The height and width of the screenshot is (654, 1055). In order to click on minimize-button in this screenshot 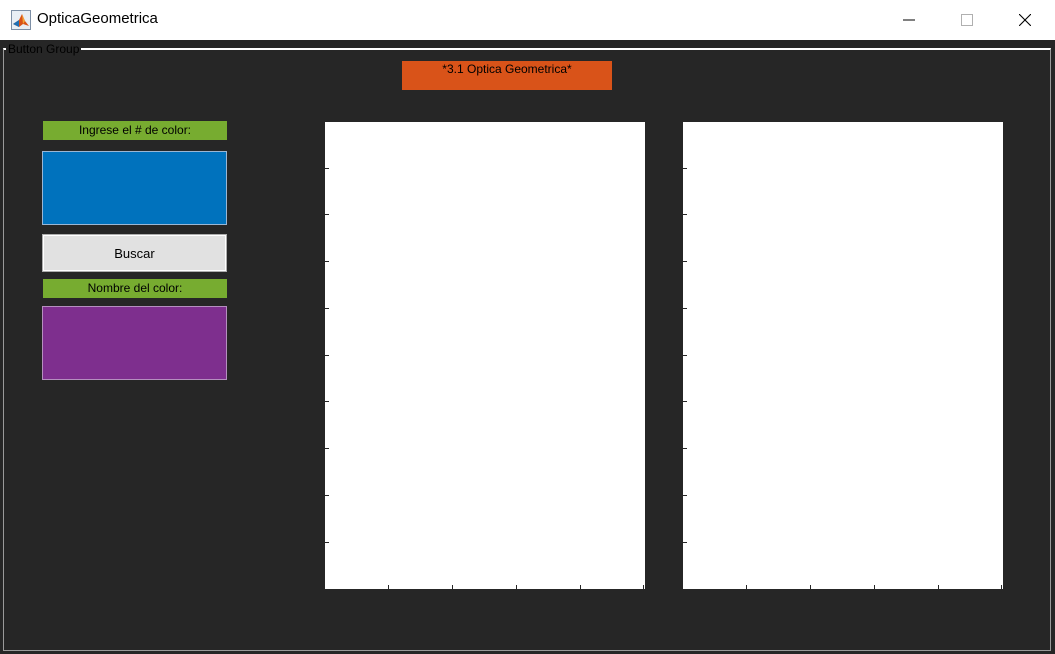, I will do `click(909, 20)`.